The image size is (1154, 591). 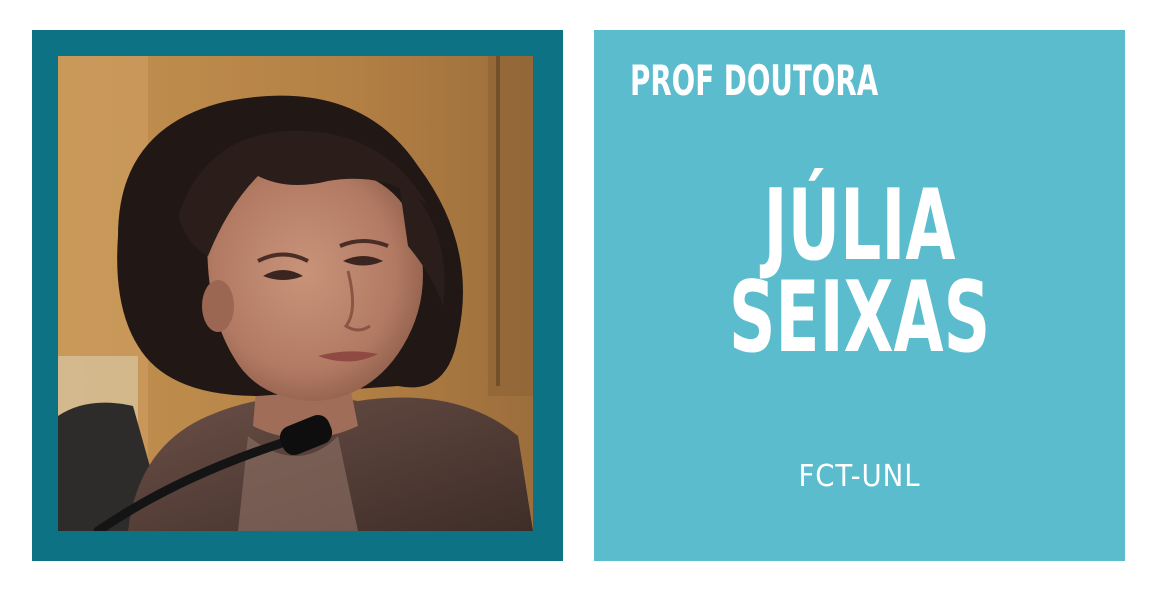 What do you see at coordinates (859, 476) in the screenshot?
I see `affiliation: FCT-UNL` at bounding box center [859, 476].